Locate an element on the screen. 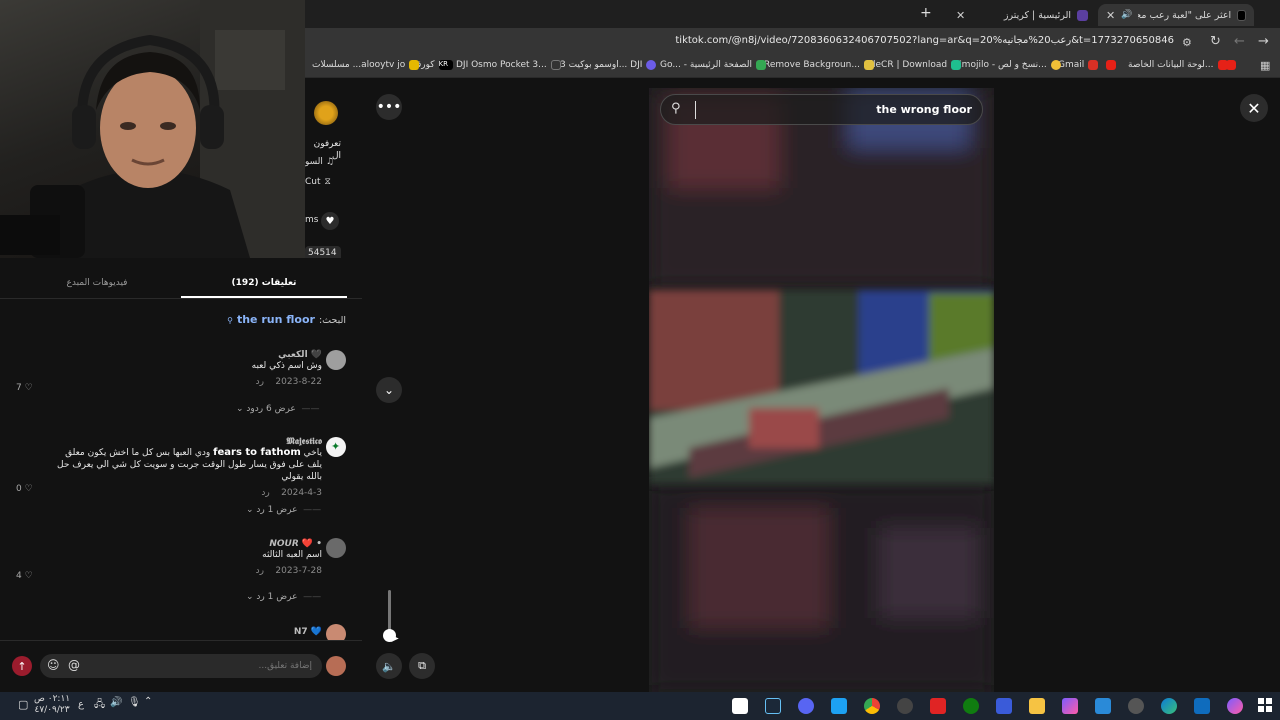  bookmark-gmail: Gmail is located at coordinates (1078, 65).